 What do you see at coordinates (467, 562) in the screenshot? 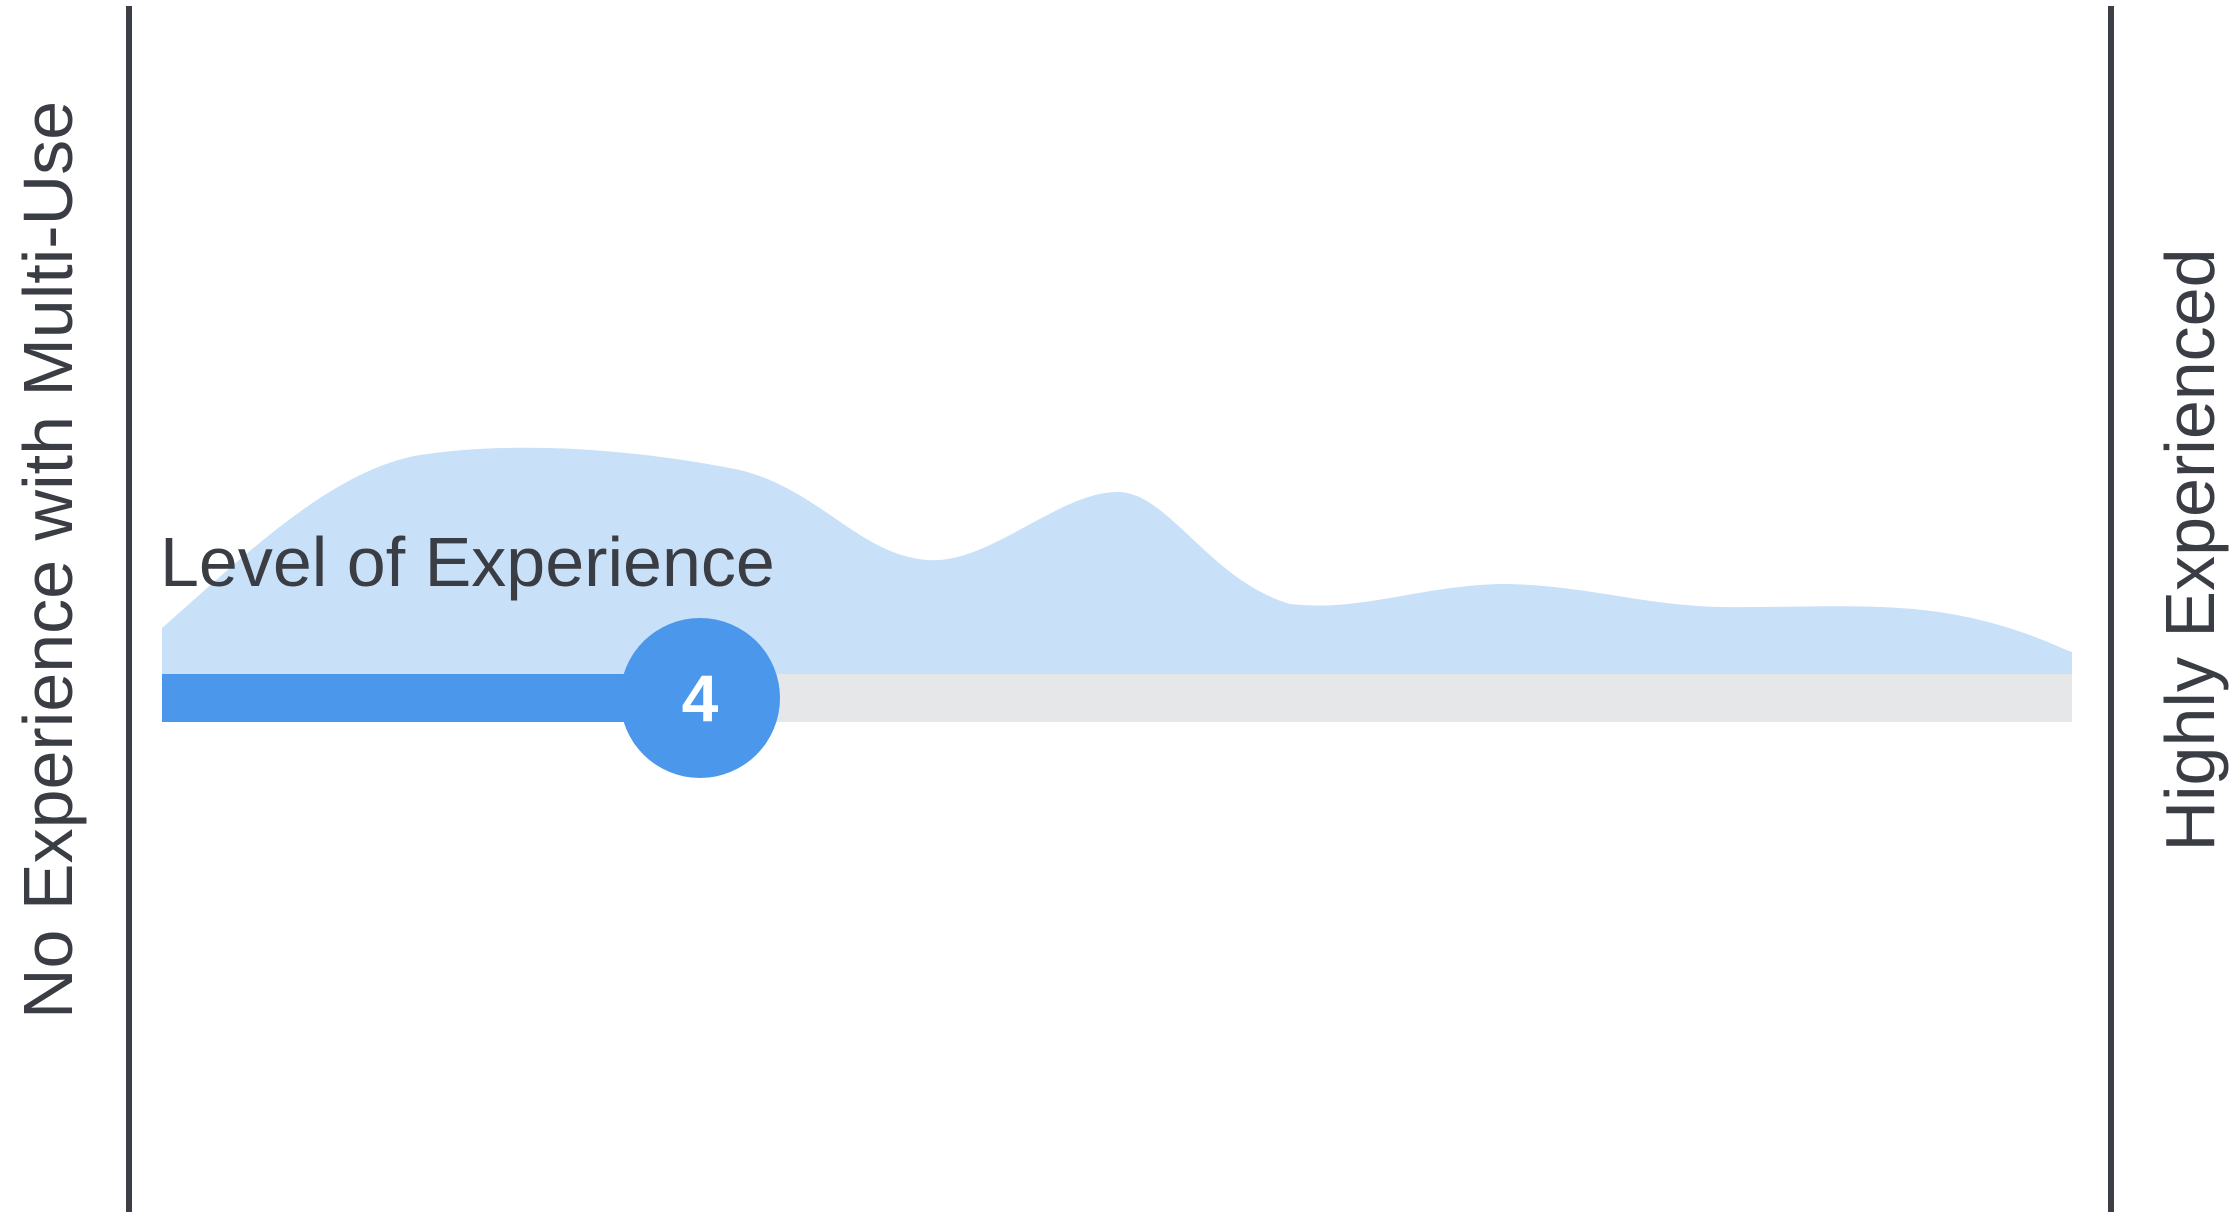
I see `slider-title: Level of Experience` at bounding box center [467, 562].